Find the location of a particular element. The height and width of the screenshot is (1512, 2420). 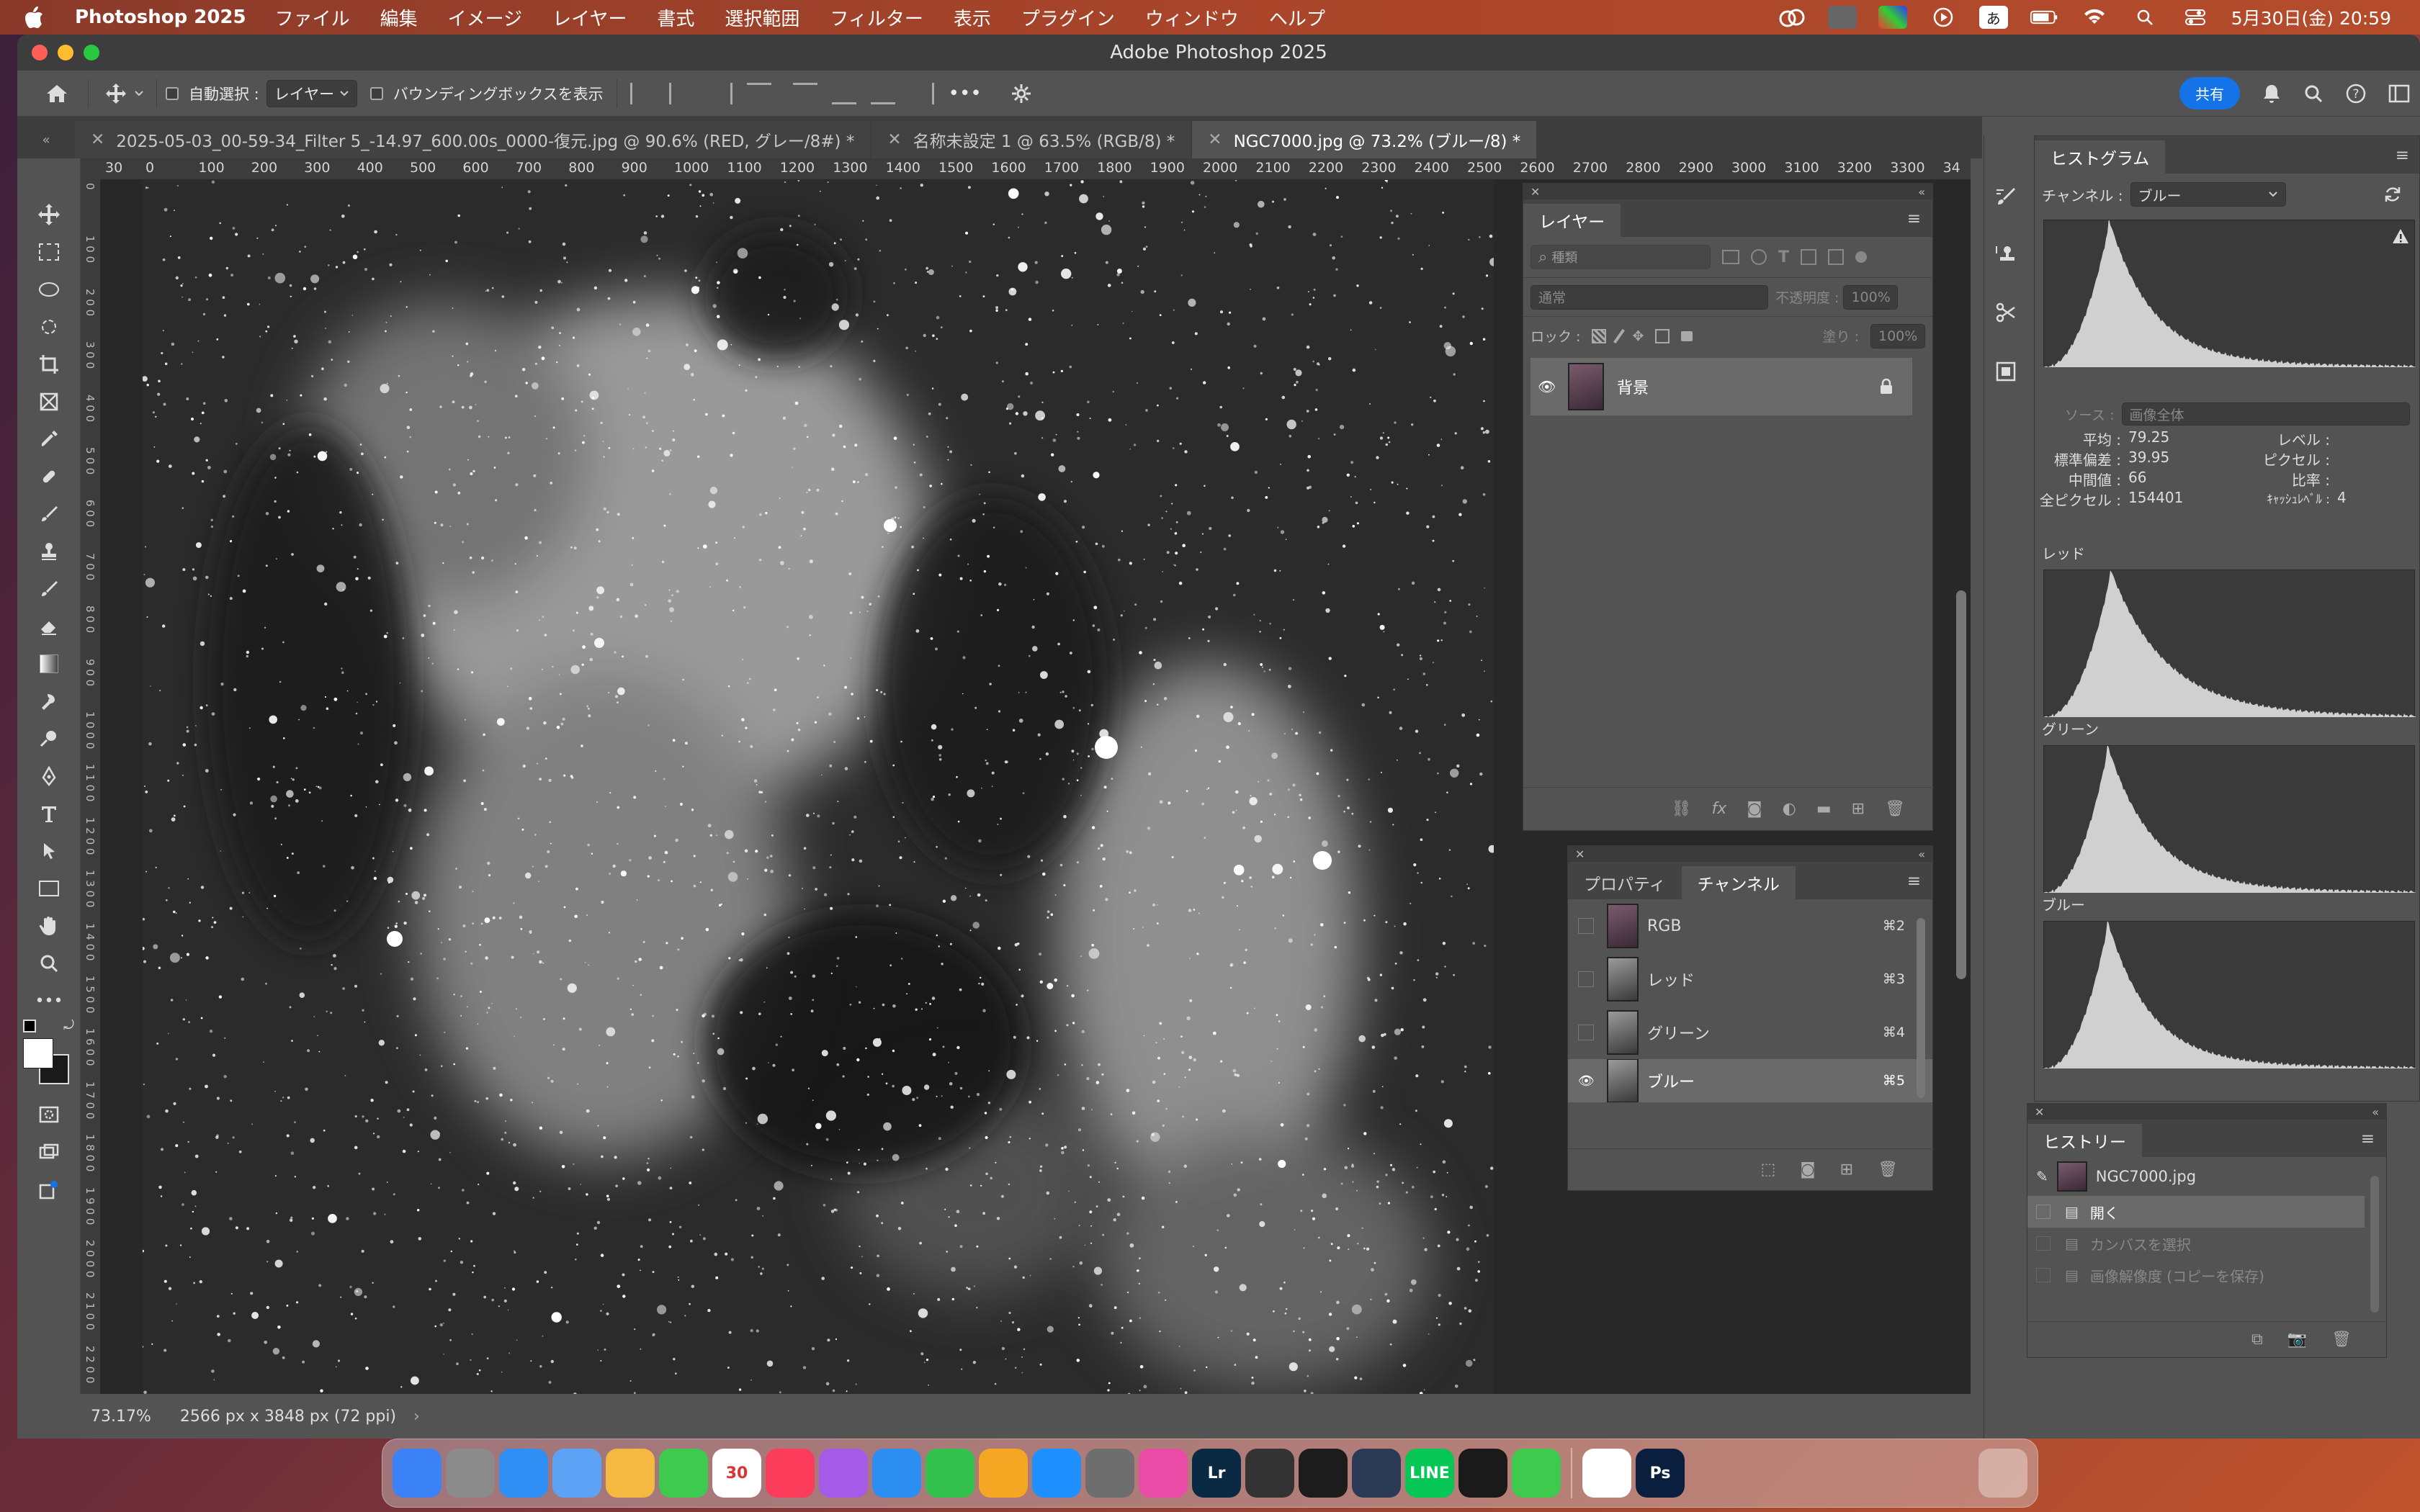

menu-view: 表示 is located at coordinates (972, 17).